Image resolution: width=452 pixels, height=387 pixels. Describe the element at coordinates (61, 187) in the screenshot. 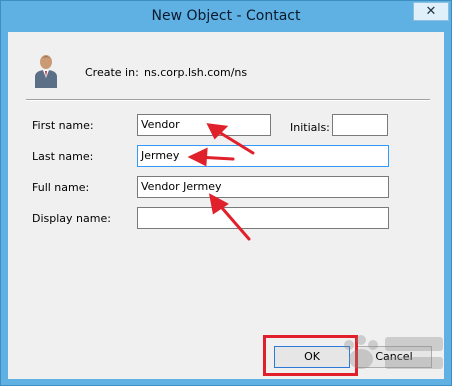

I see `full-name-label: Full name:` at that location.